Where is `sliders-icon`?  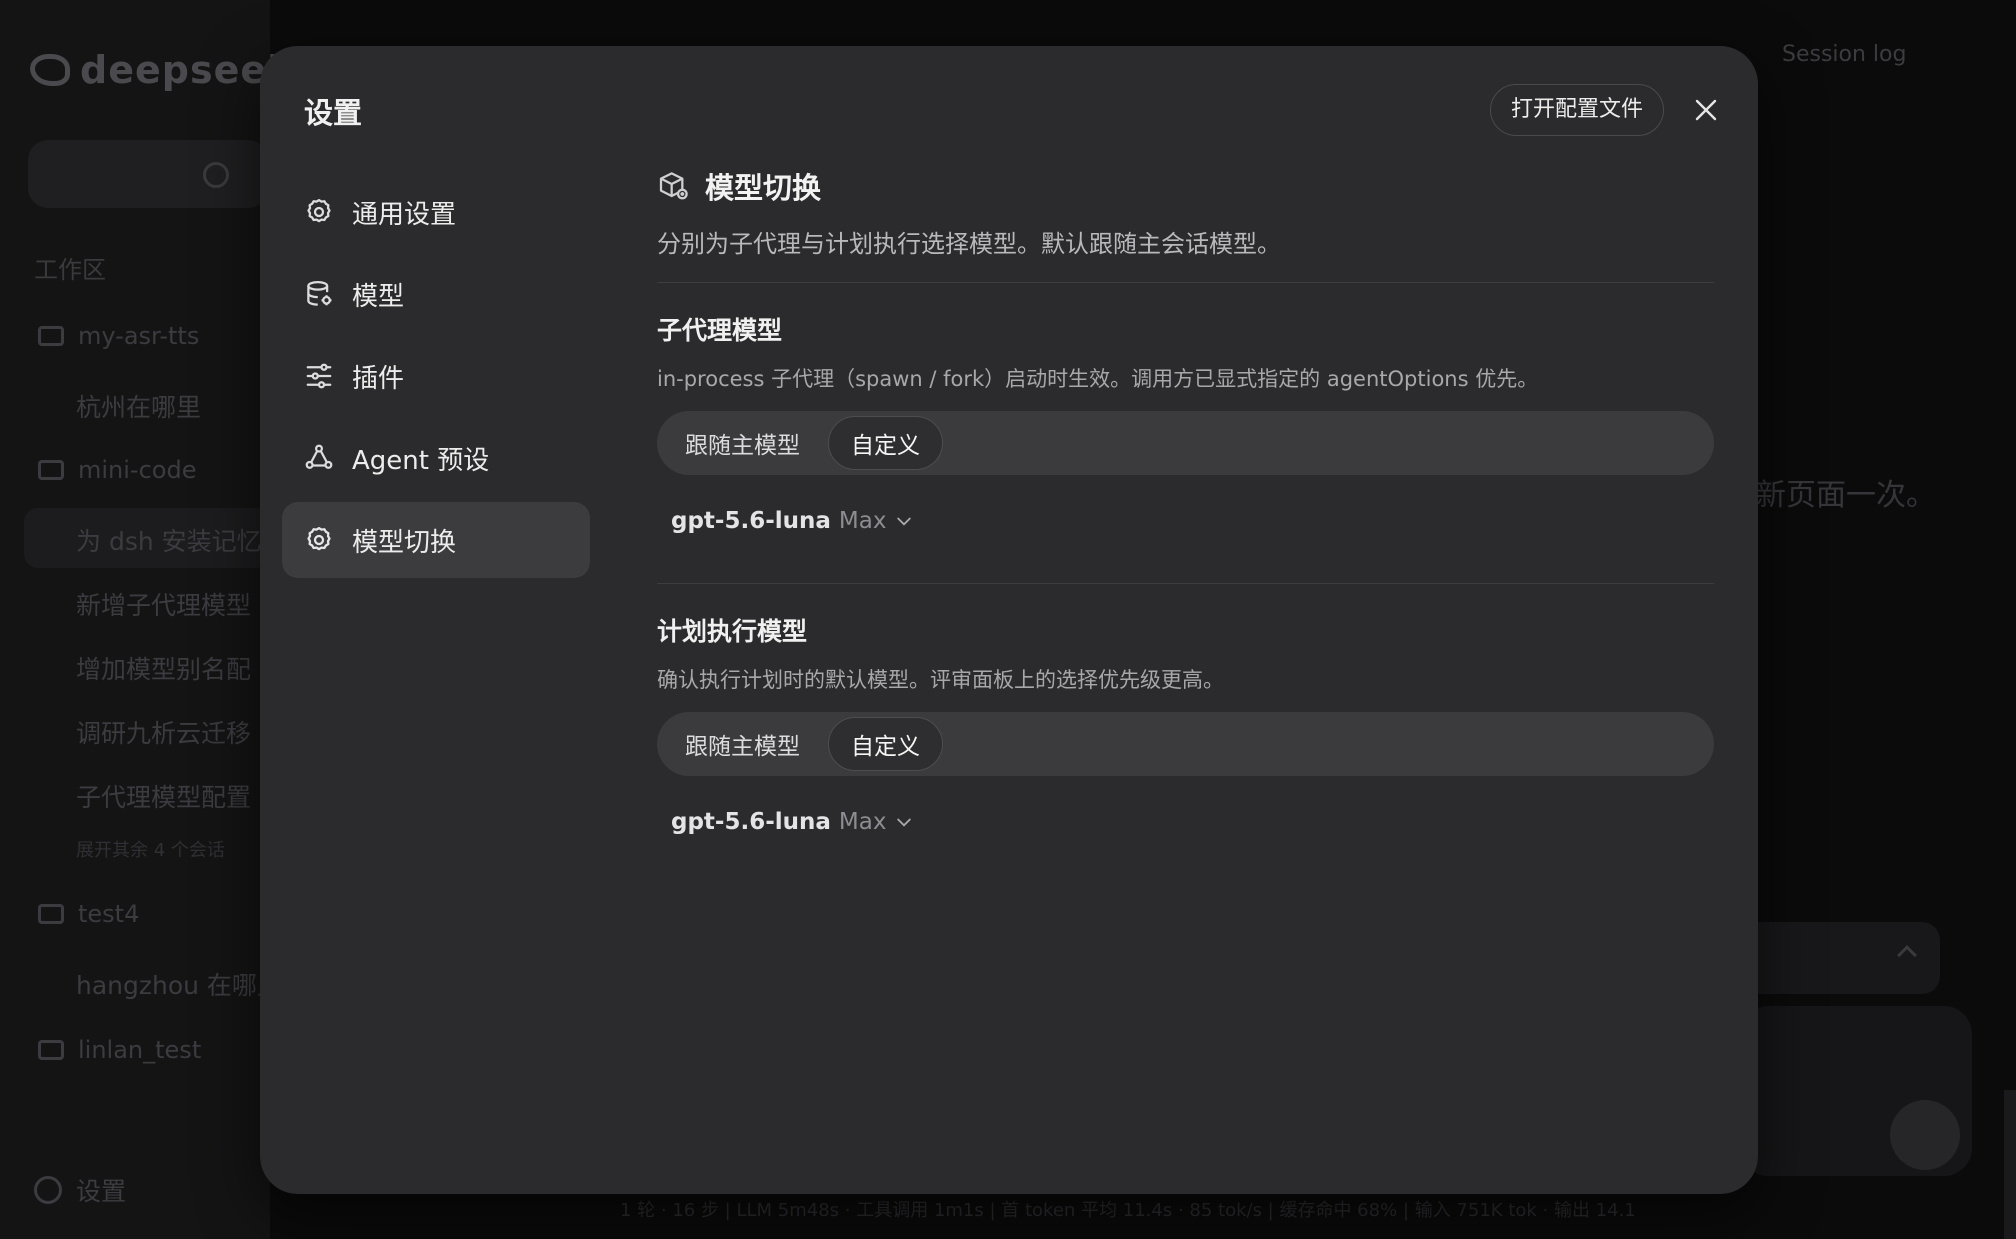
sliders-icon is located at coordinates (319, 376).